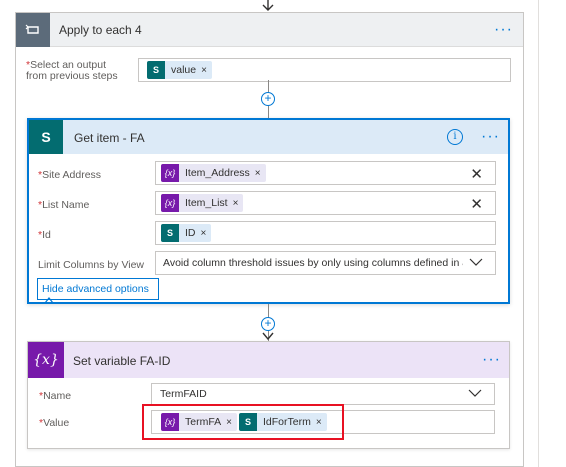  Describe the element at coordinates (491, 360) in the screenshot. I see `set-variable-menu-icon: ···` at that location.